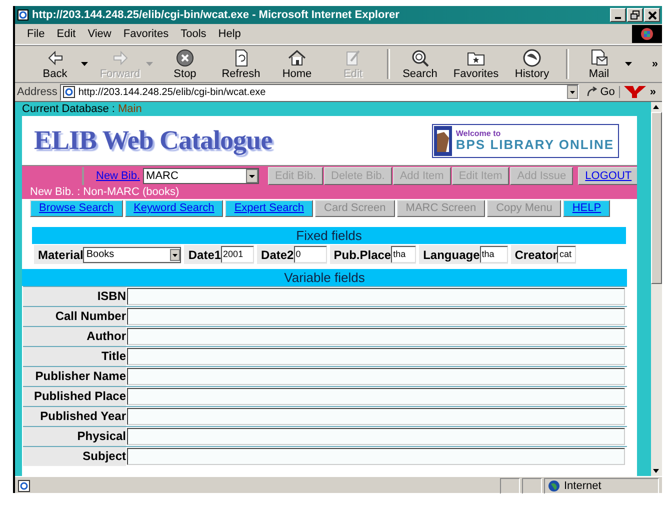 Image resolution: width=669 pixels, height=507 pixels. I want to click on address-label: Address, so click(37, 92).